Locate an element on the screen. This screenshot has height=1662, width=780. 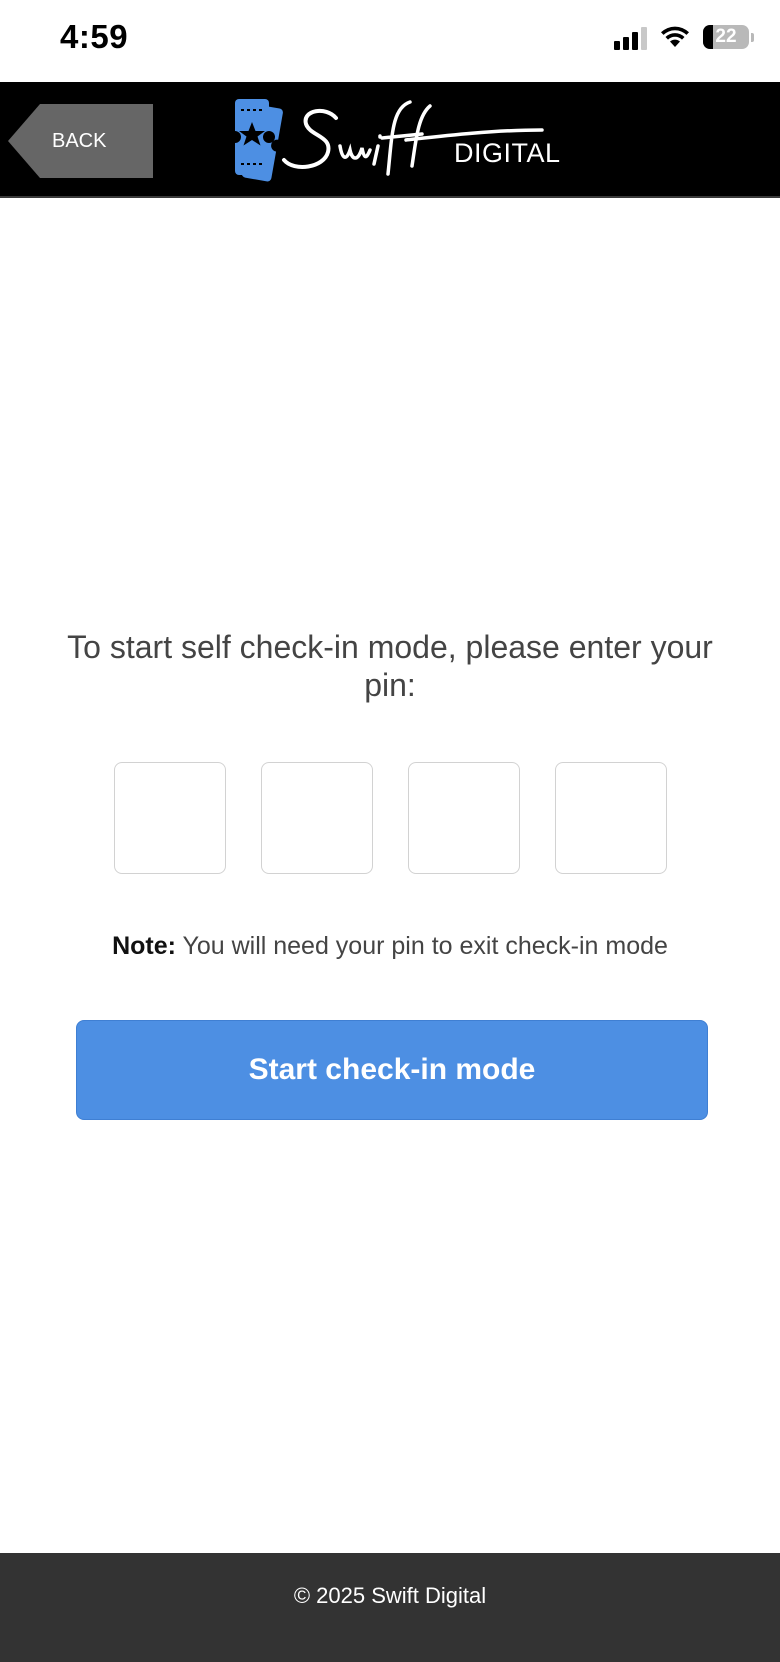
app-header: BACK DIGITAL is located at coordinates (390, 140).